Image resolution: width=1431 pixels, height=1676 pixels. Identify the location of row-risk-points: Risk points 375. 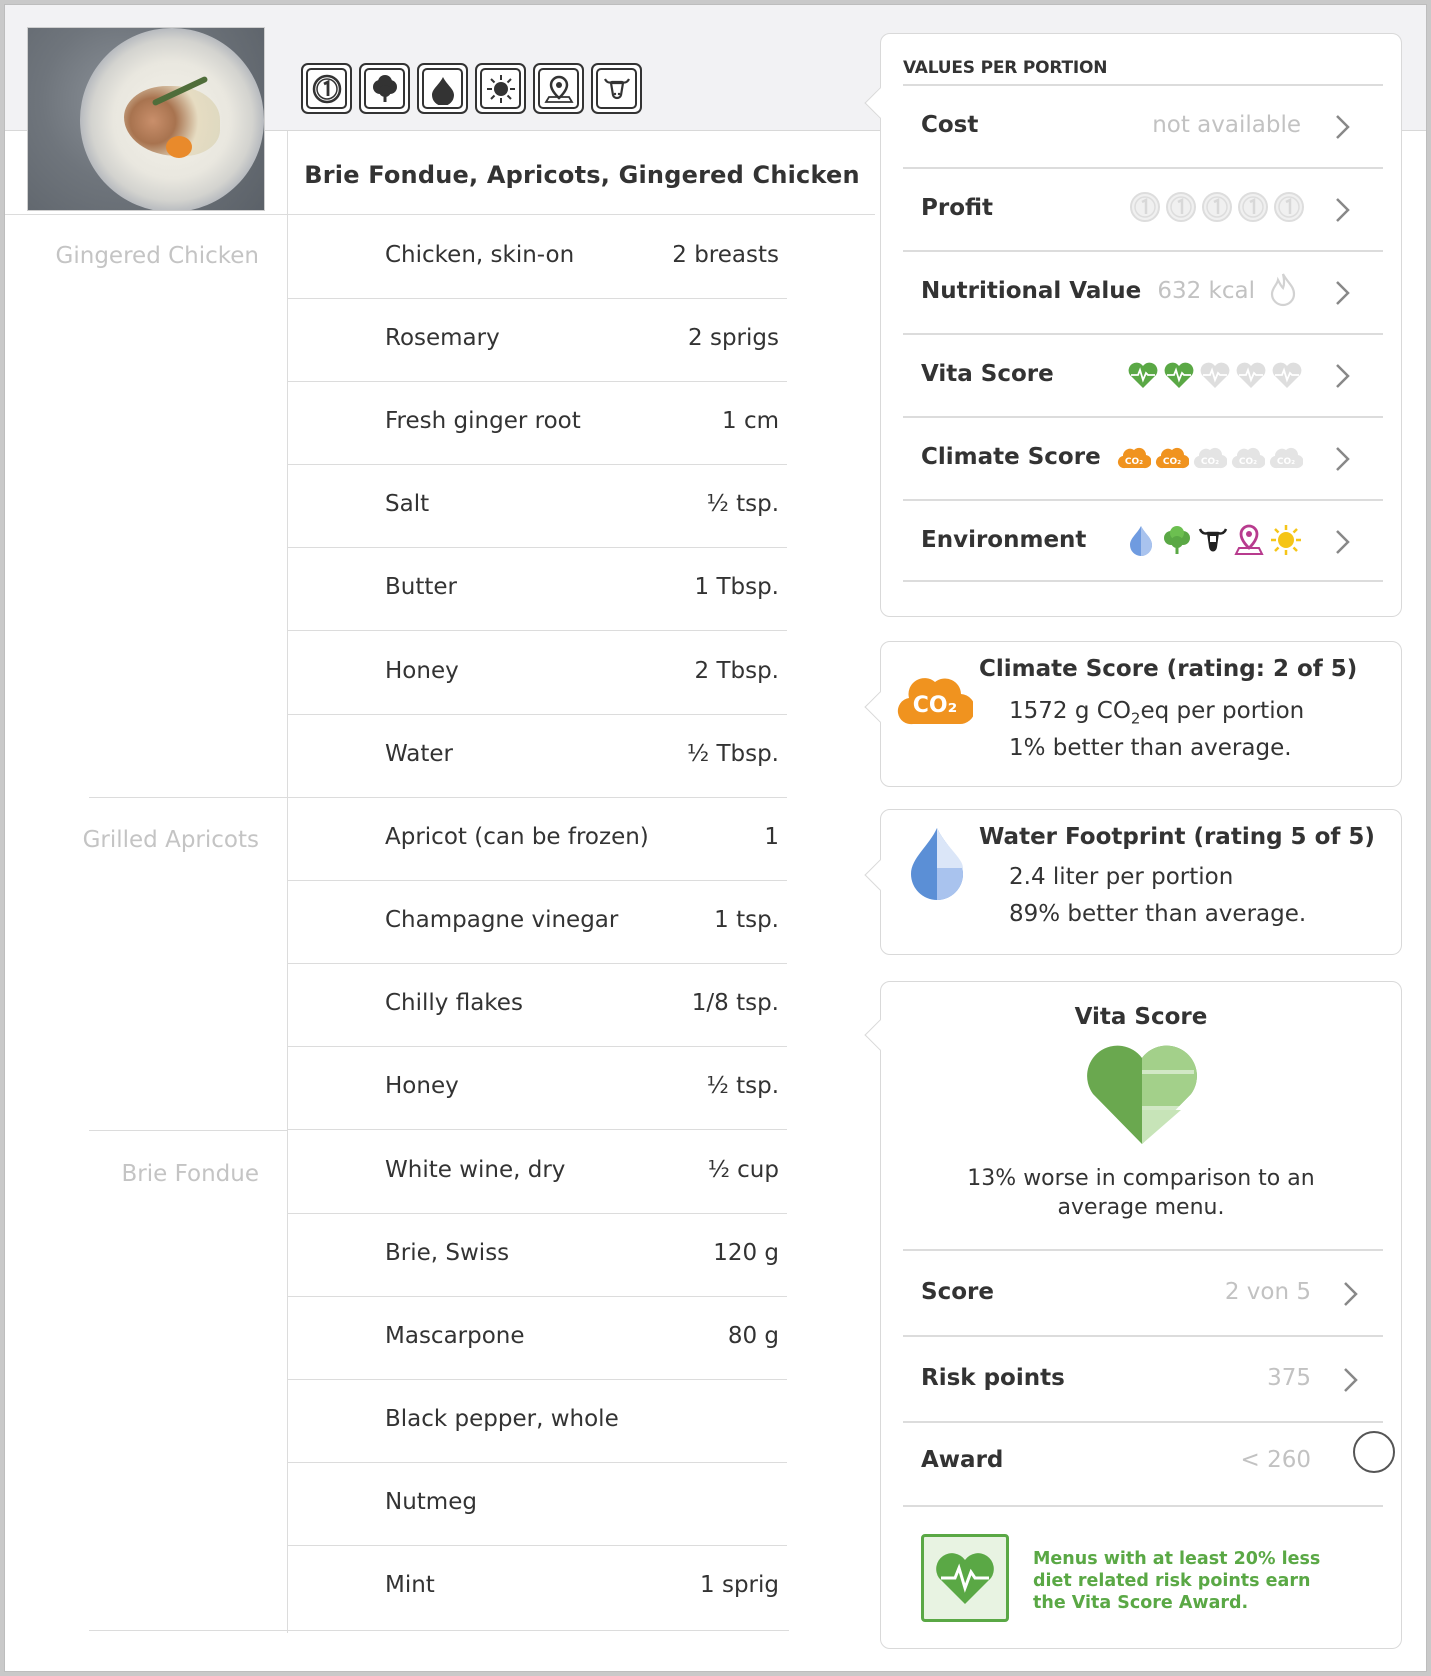
(1143, 1378).